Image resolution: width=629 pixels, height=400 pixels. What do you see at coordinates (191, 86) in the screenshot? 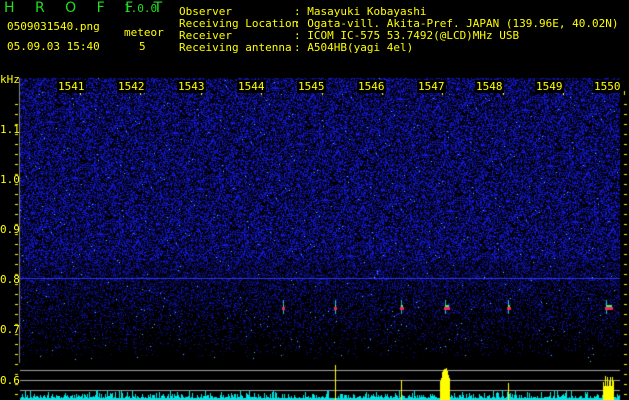
I see `time-tick-label: 1543` at bounding box center [191, 86].